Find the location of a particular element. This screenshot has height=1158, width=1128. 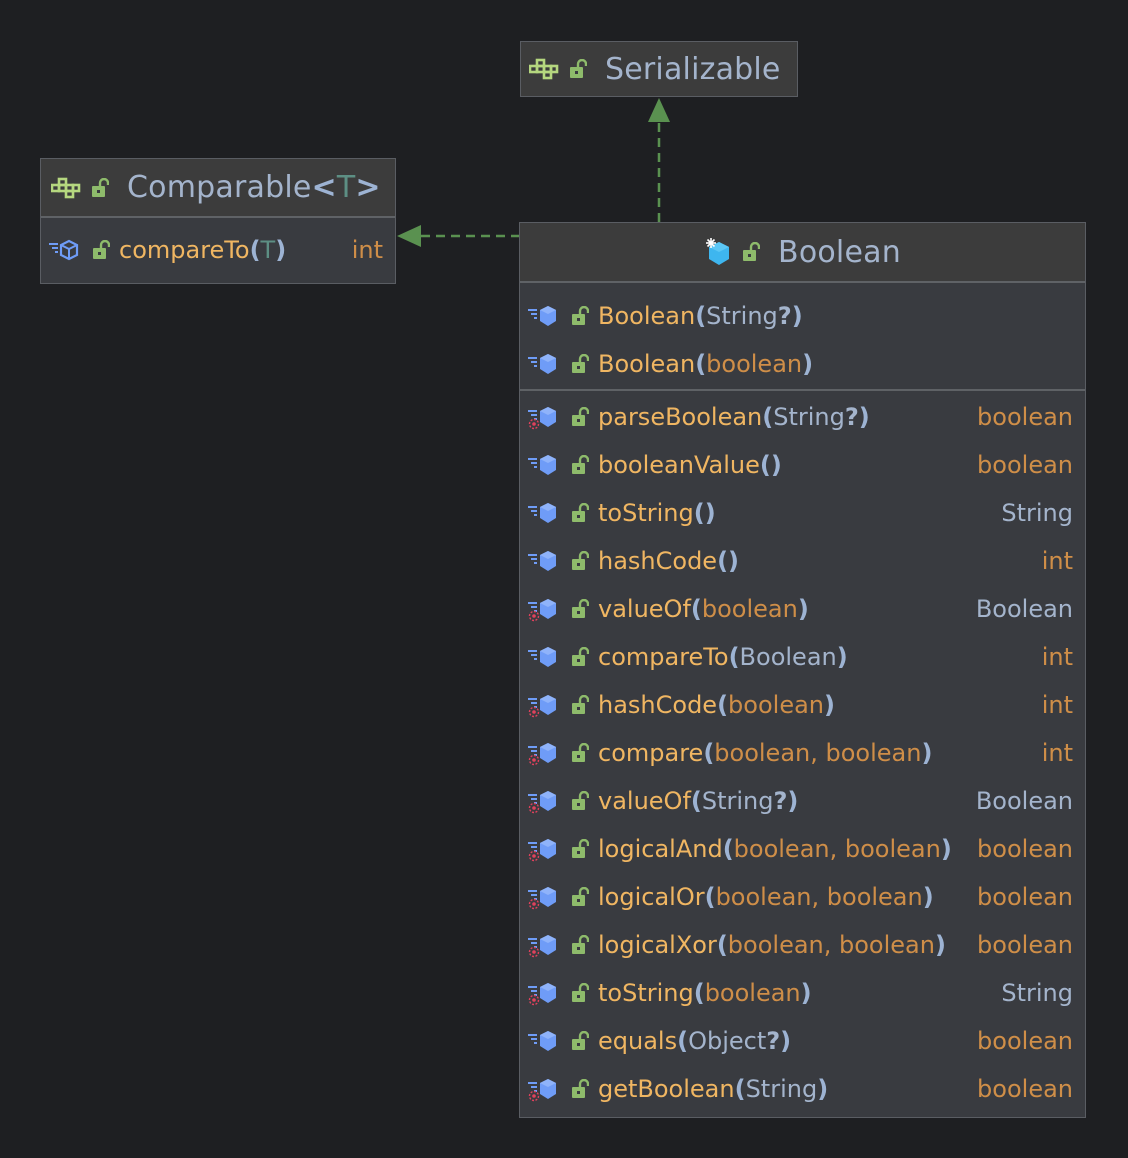

method-row: logicalOr(boolean, boolean) boolean is located at coordinates (802, 897).